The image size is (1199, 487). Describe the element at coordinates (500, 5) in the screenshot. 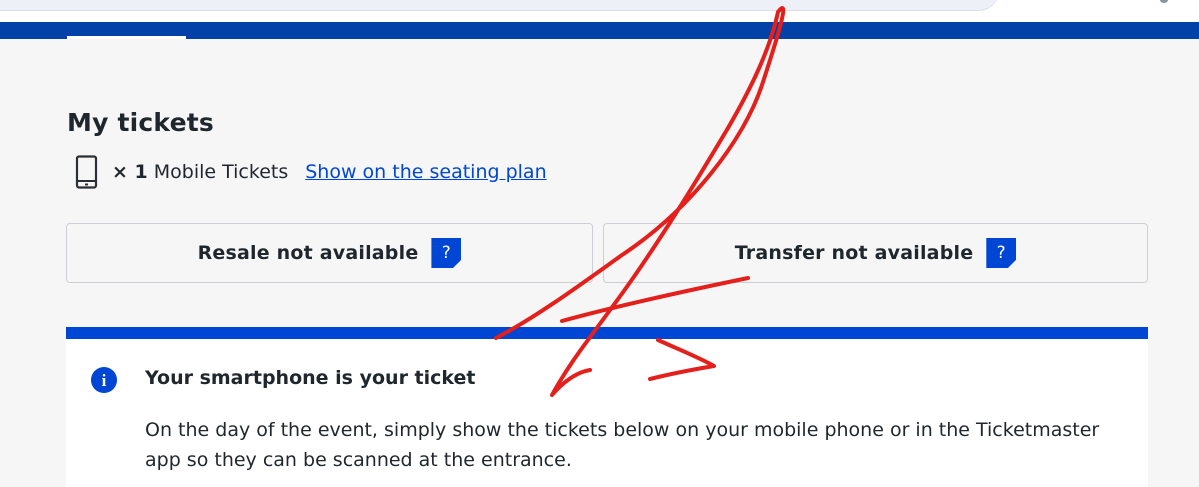

I see `search-bar` at that location.